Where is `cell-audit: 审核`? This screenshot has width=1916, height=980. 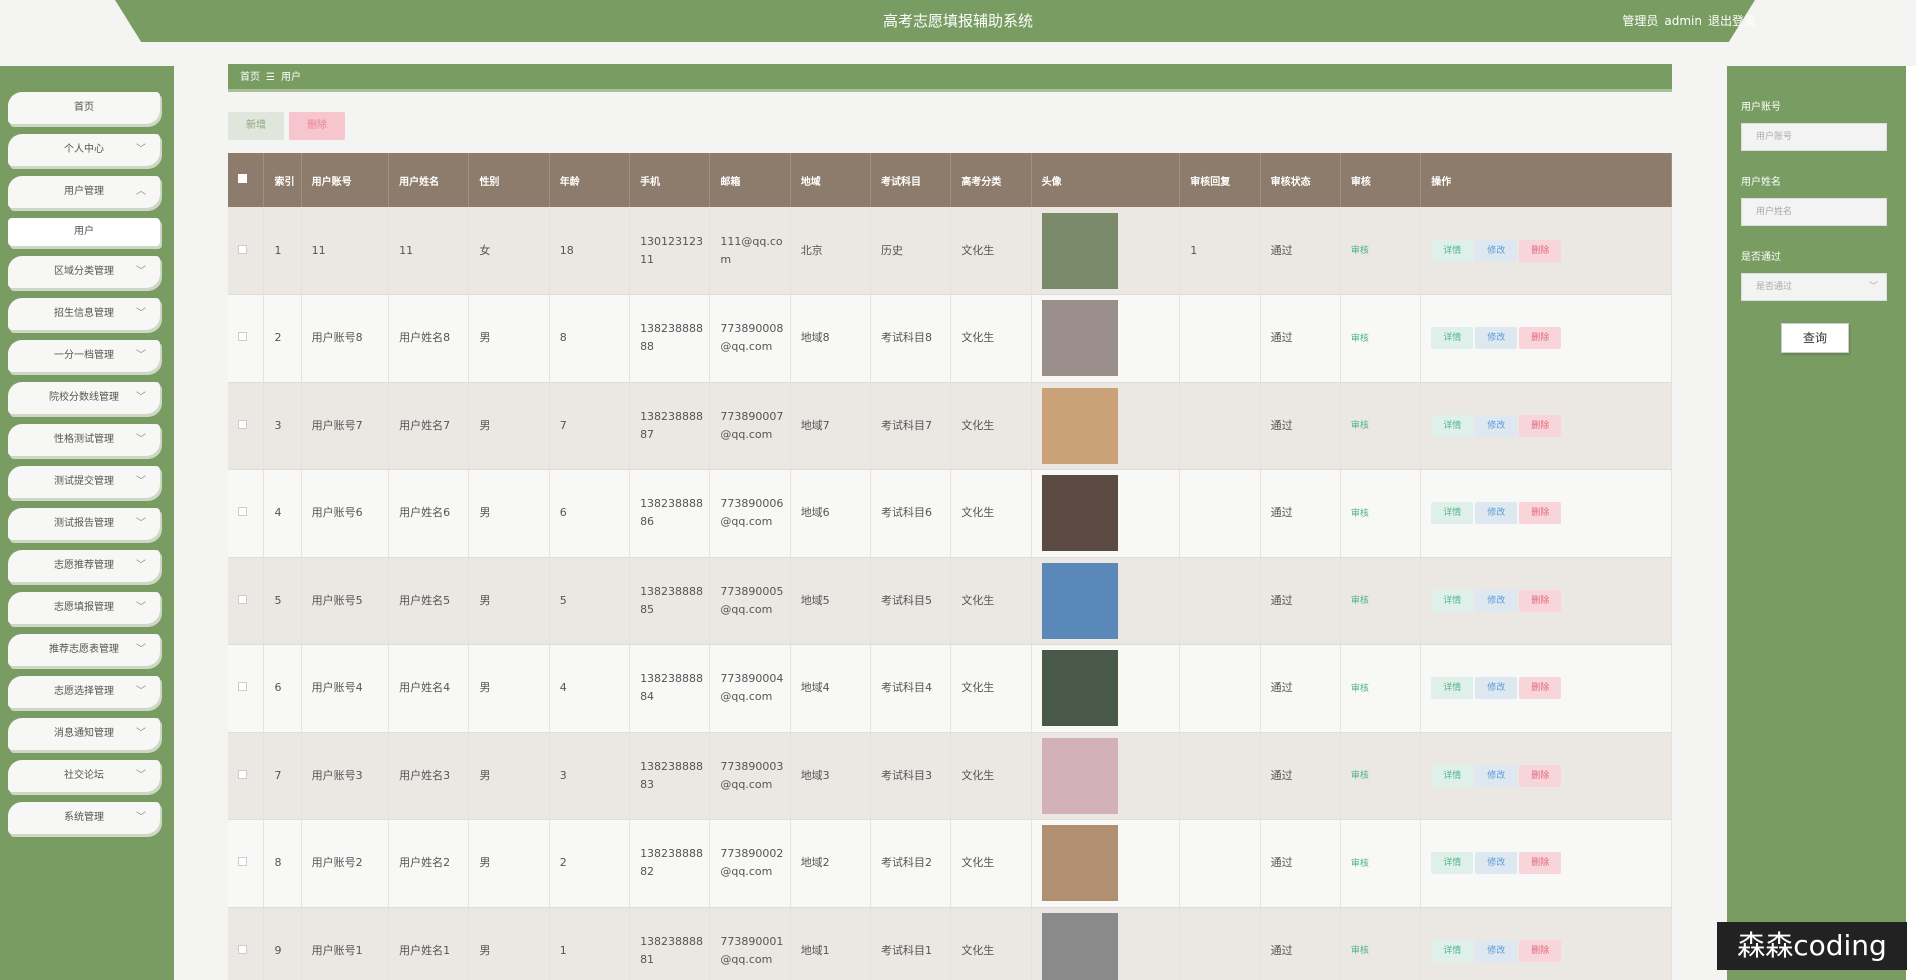 cell-audit: 审核 is located at coordinates (1381, 338).